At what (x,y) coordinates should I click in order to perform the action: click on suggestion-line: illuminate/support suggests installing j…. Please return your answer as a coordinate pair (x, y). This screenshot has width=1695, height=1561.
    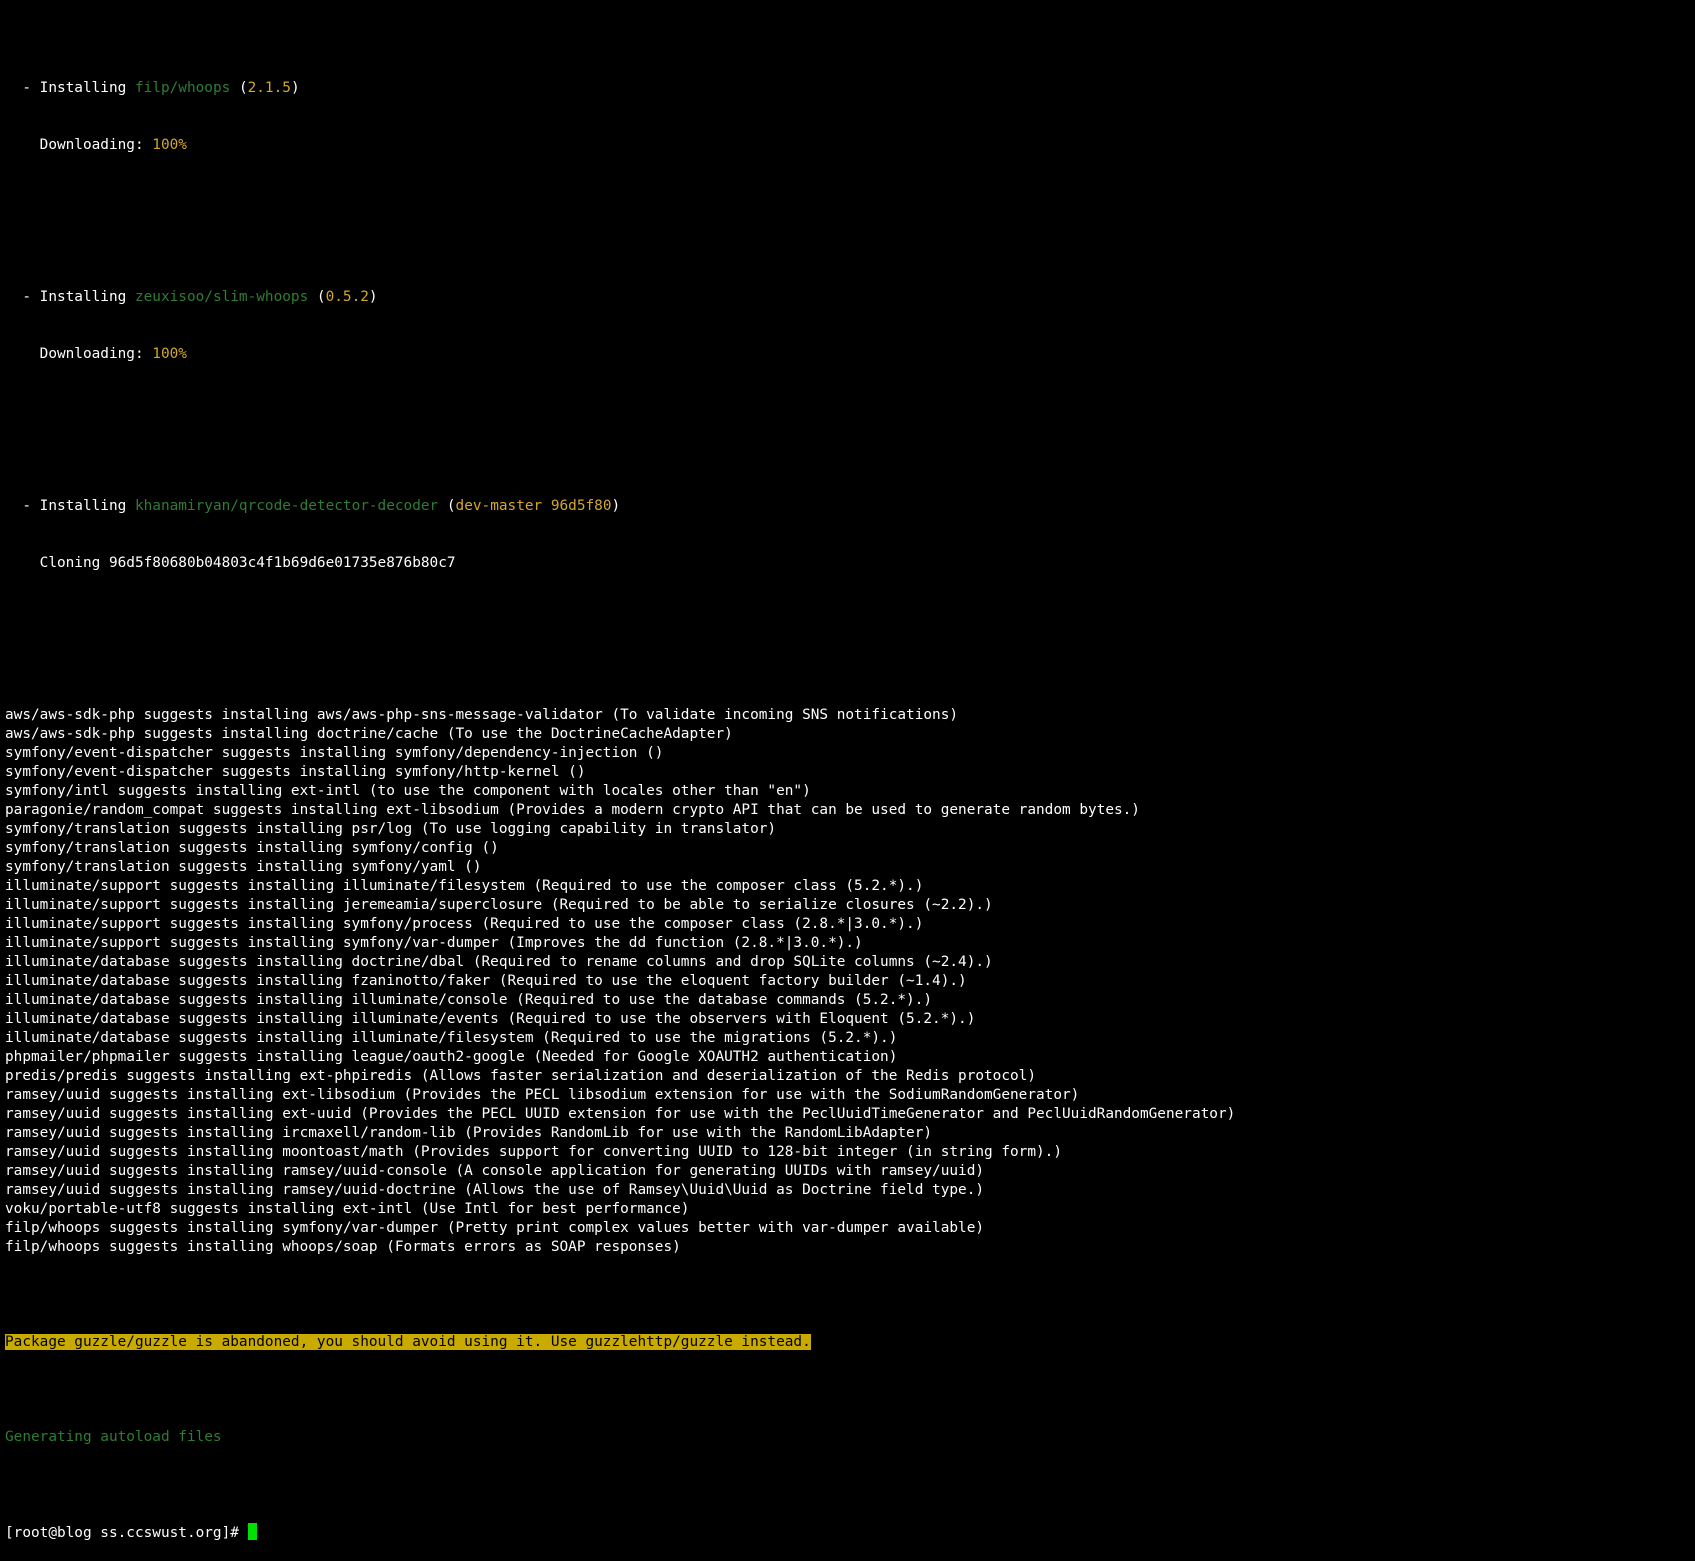
    Looking at the image, I should click on (499, 905).